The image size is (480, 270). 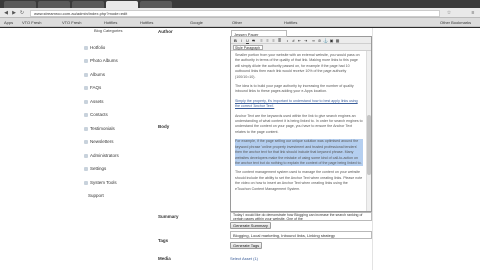 I want to click on menu-icon: ≡, so click(x=473, y=13).